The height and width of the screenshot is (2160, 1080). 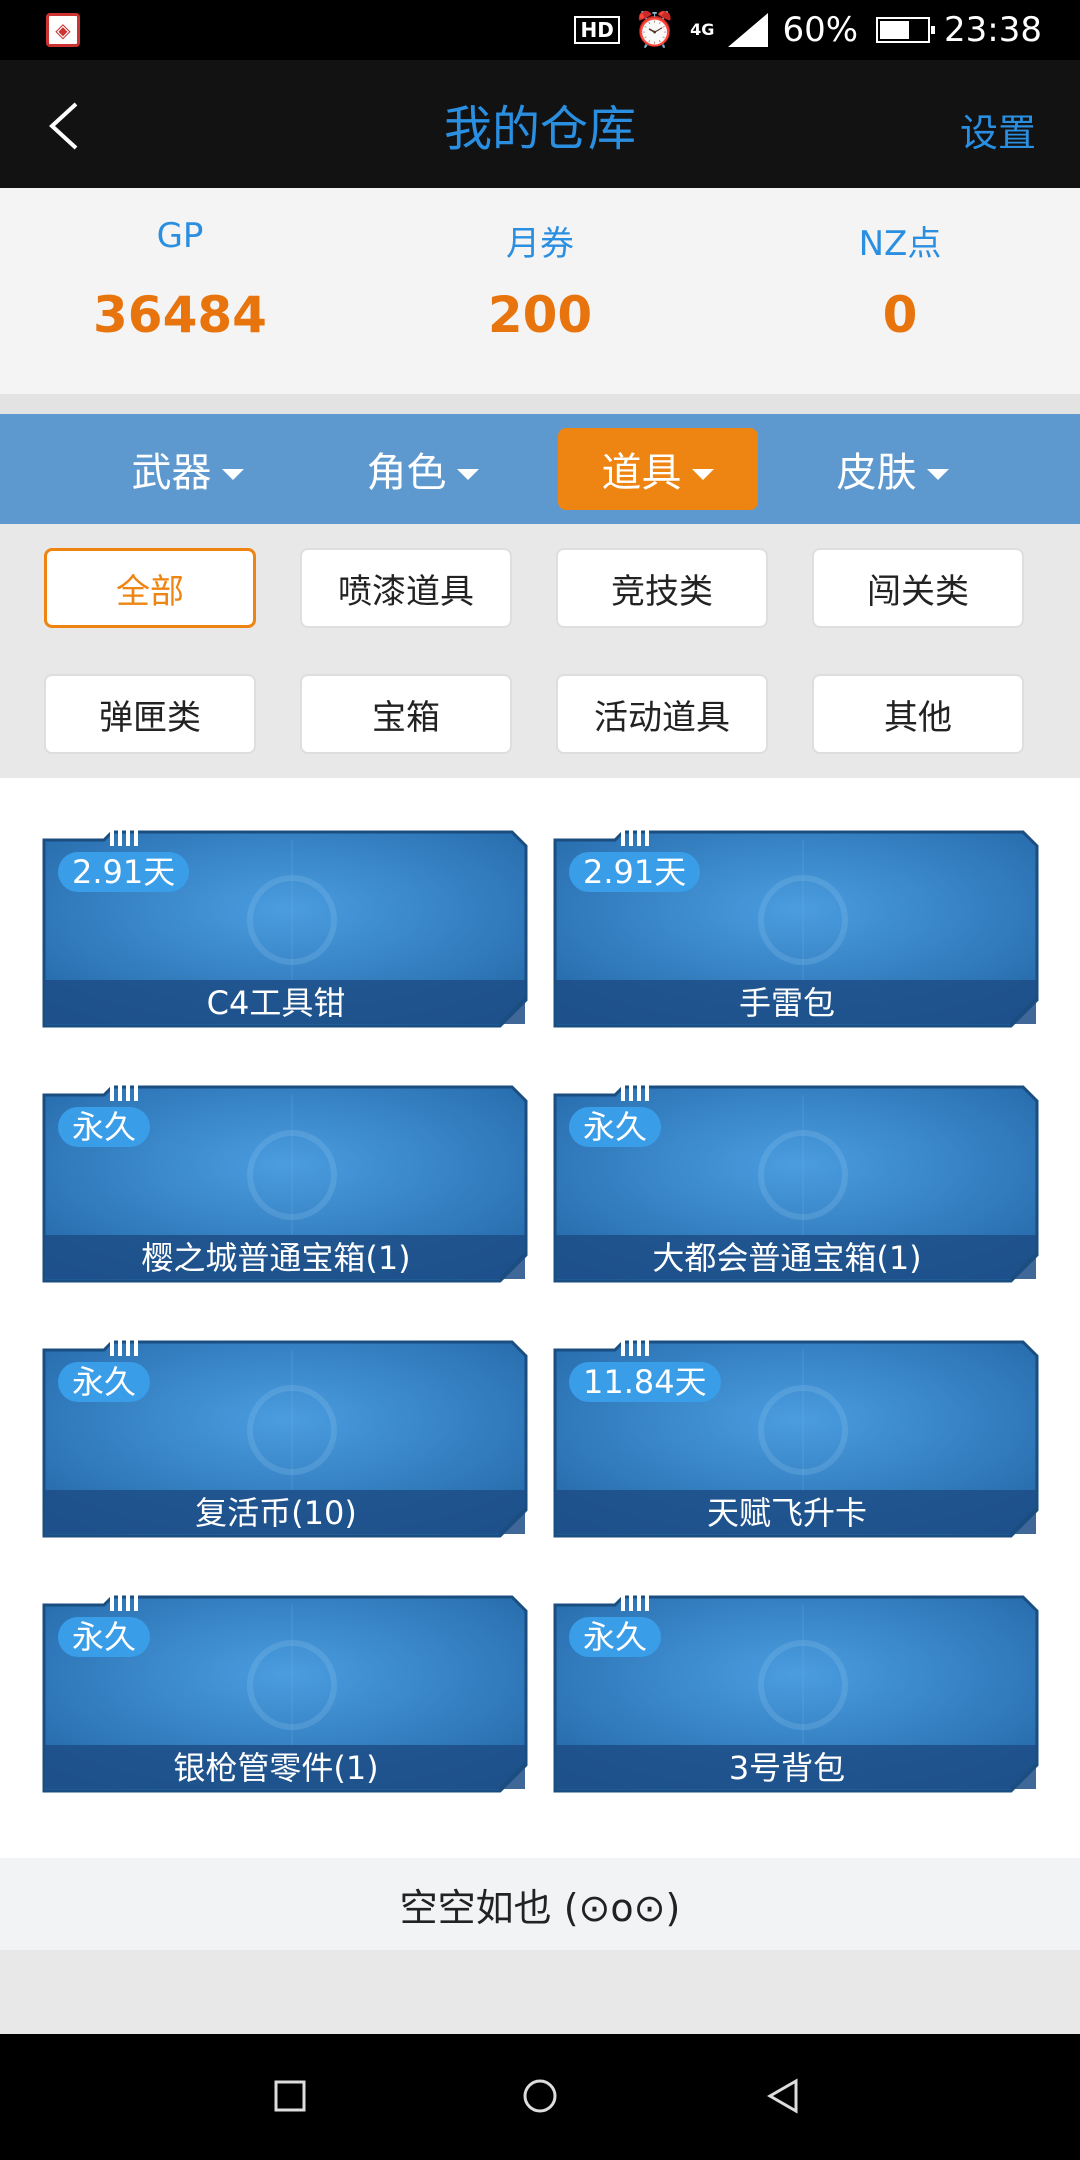 What do you see at coordinates (662, 588) in the screenshot?
I see `filter-chip-competitive: 竞技类` at bounding box center [662, 588].